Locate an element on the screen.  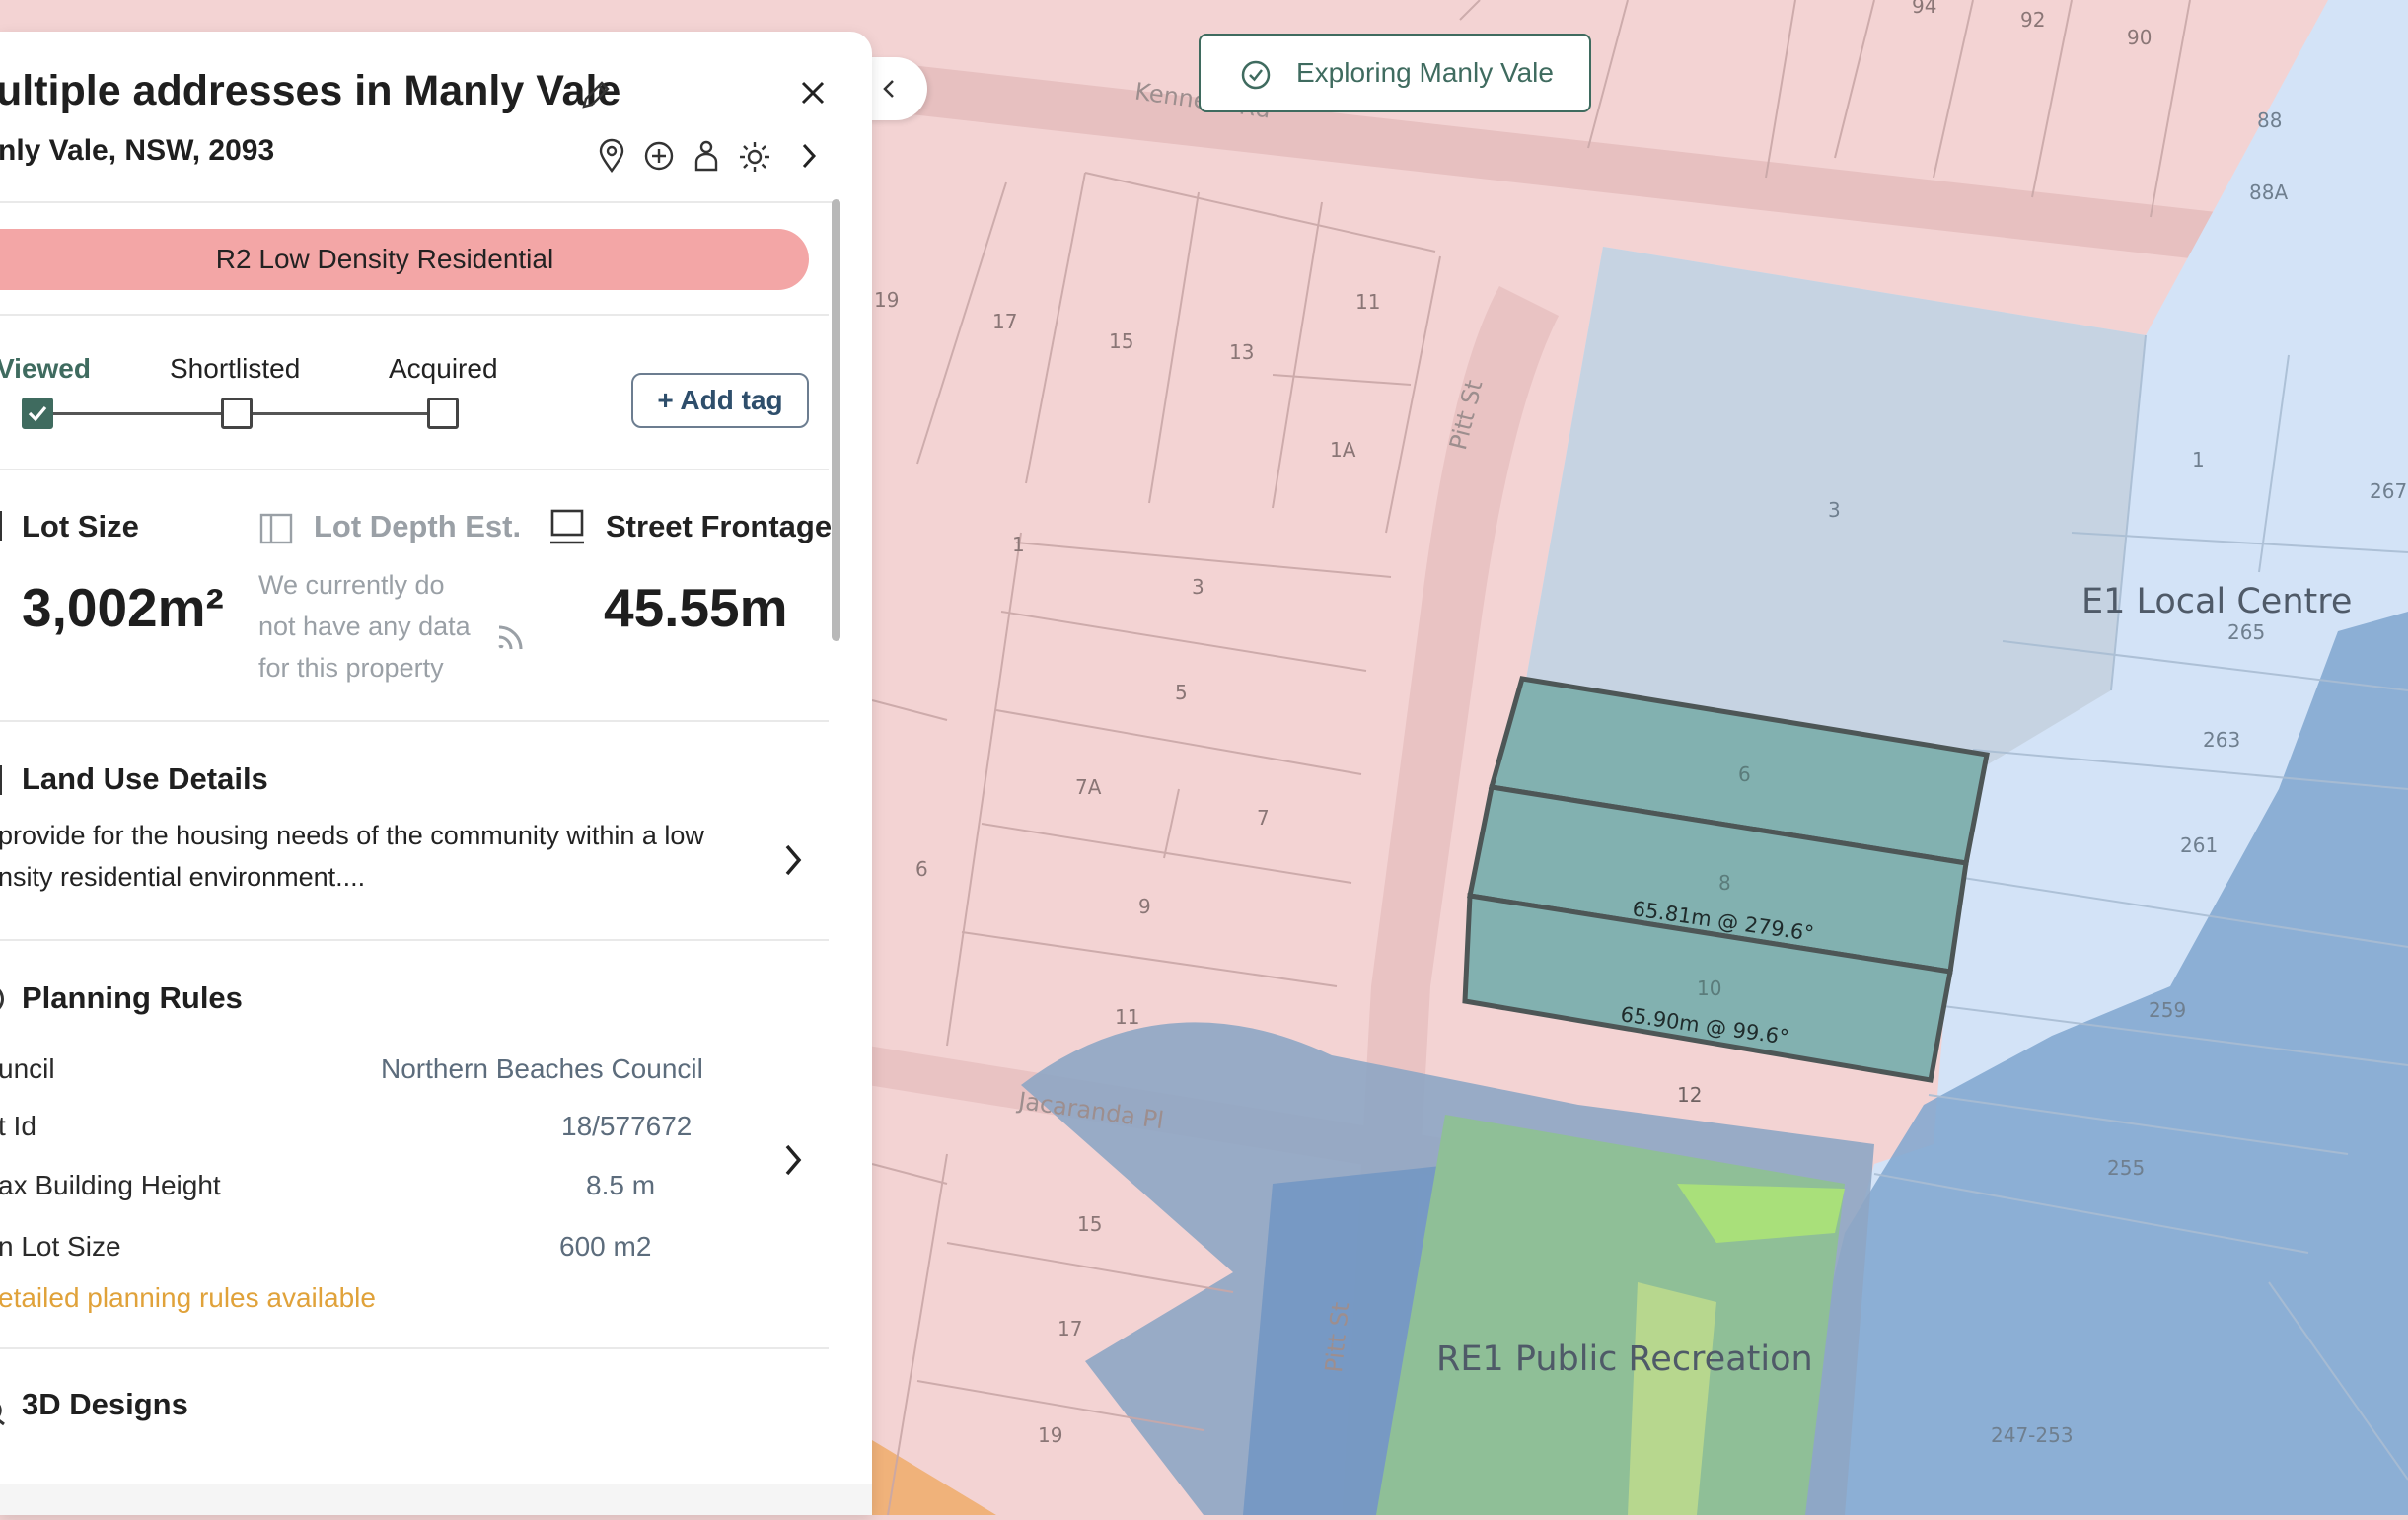
rule-label-council: uncil is located at coordinates (27, 1068).